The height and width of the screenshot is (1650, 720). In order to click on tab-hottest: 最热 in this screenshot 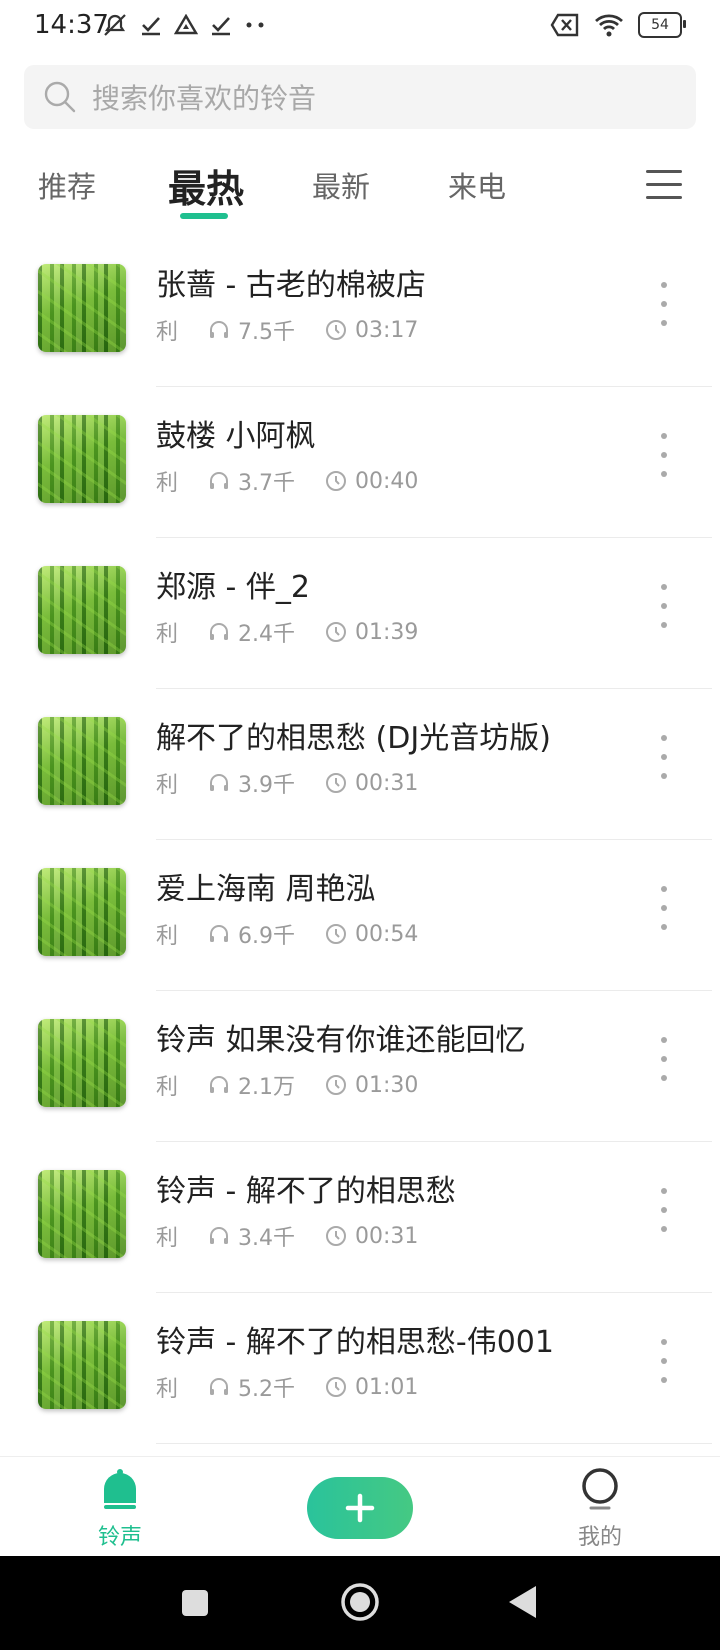, I will do `click(206, 185)`.